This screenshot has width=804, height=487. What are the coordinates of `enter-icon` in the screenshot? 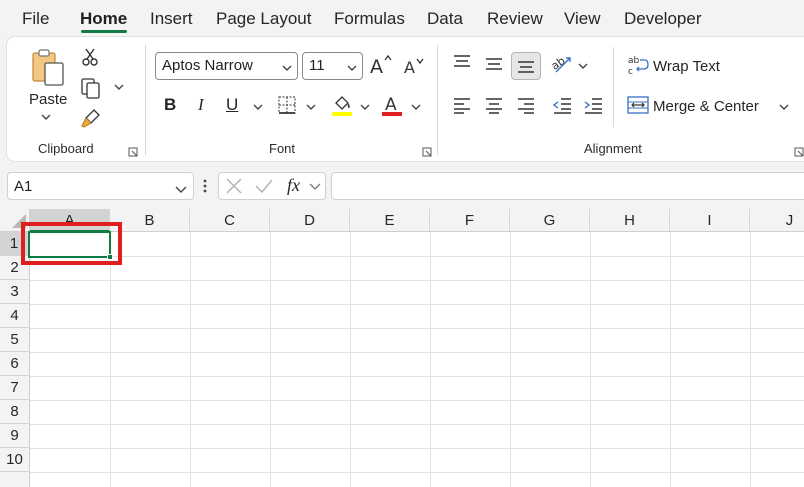 It's located at (264, 186).